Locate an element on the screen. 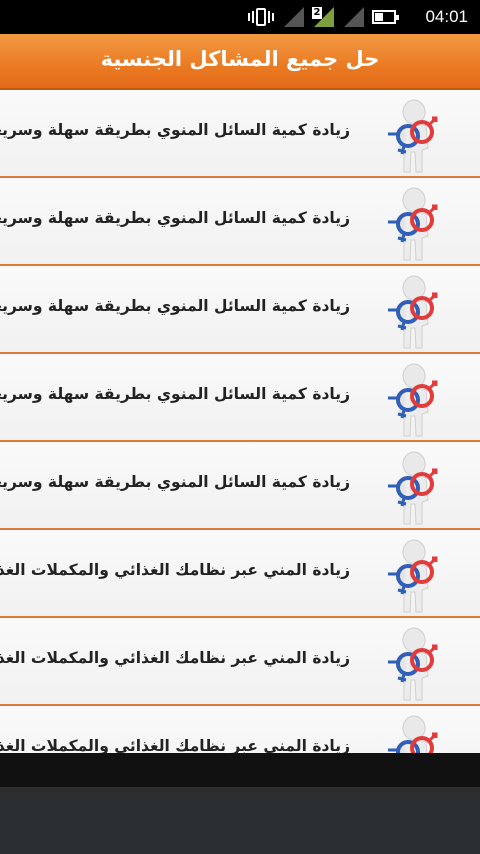  status-icons: 2 is located at coordinates (323, 17).